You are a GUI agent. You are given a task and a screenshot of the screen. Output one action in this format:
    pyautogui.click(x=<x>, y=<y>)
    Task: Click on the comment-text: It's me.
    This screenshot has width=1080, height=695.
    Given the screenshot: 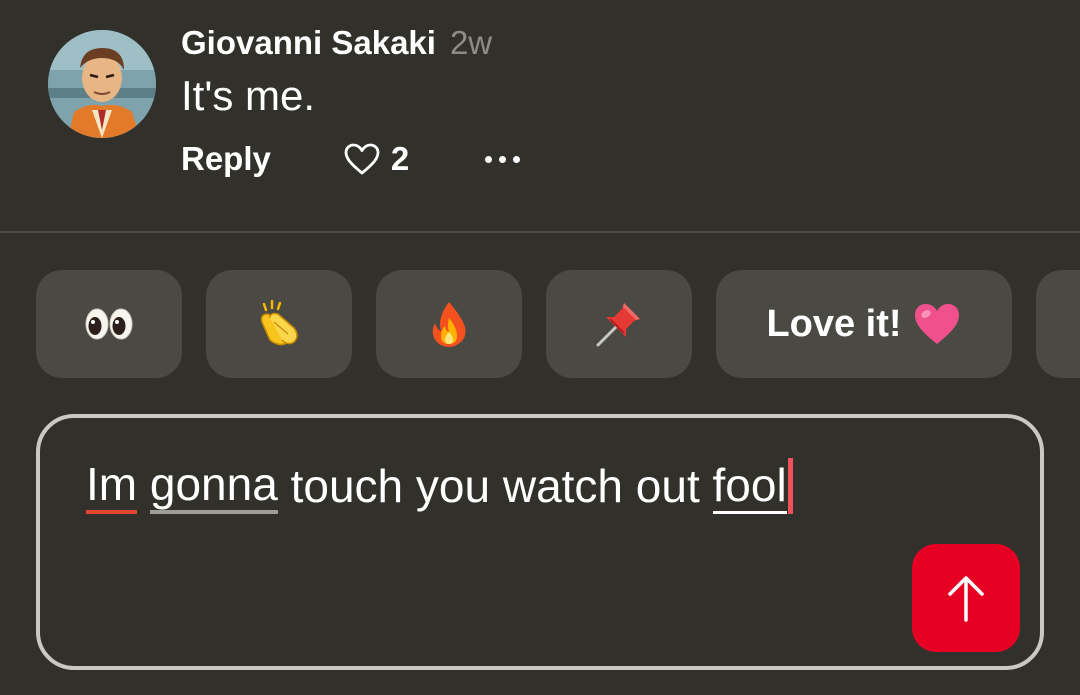 What is the action you would take?
    pyautogui.click(x=248, y=95)
    